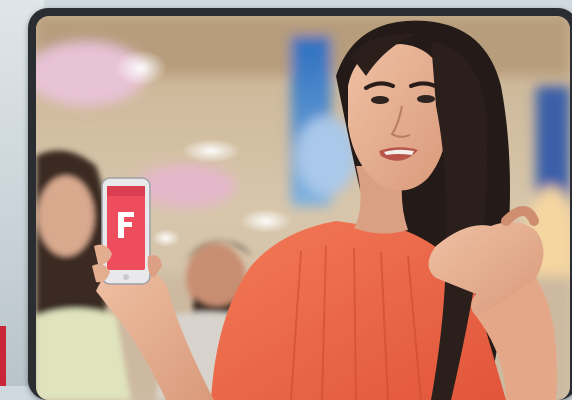  I want to click on home-button-icon, so click(126, 277).